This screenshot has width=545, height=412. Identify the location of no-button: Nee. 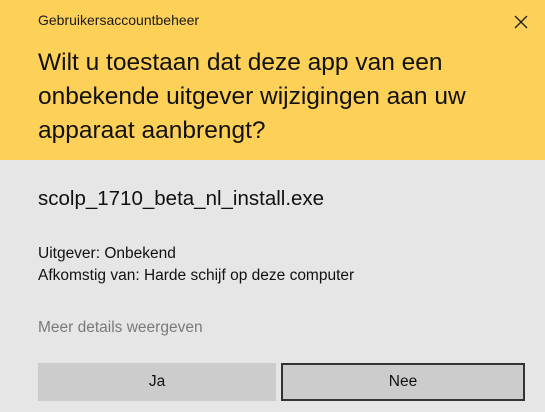
(403, 382).